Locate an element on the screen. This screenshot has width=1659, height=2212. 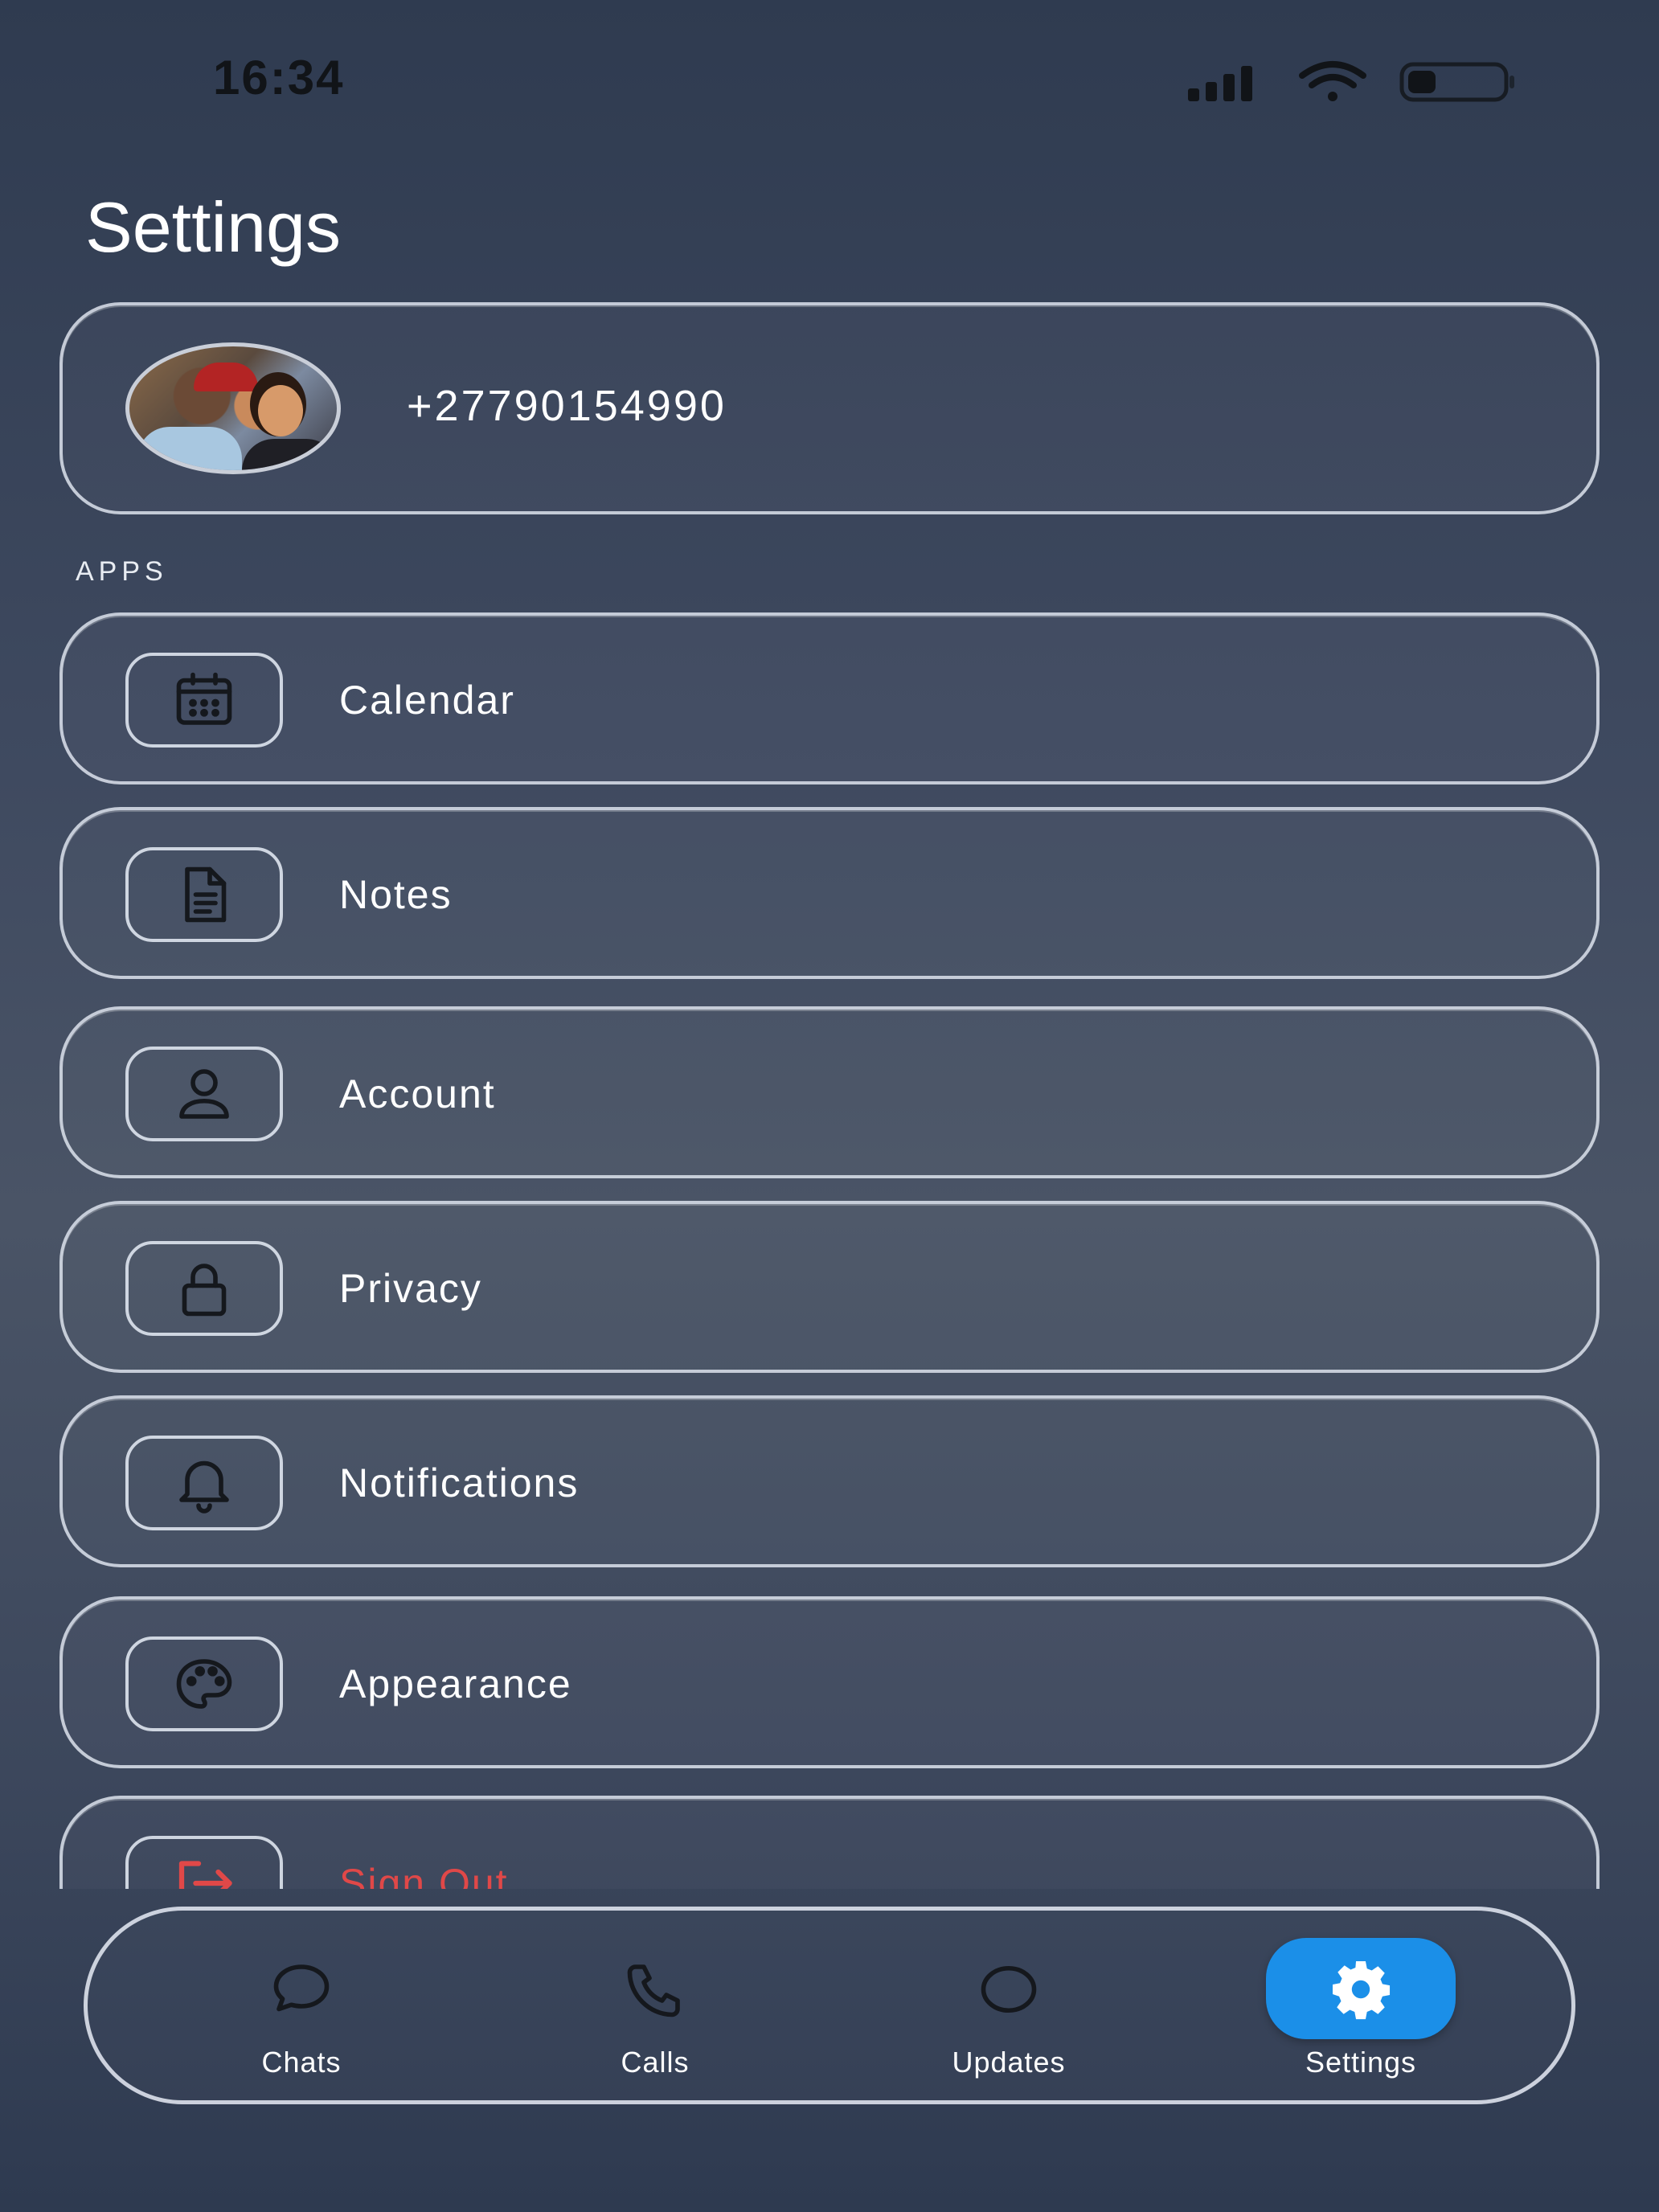
settings-item-label: Calendar is located at coordinates (427, 700).